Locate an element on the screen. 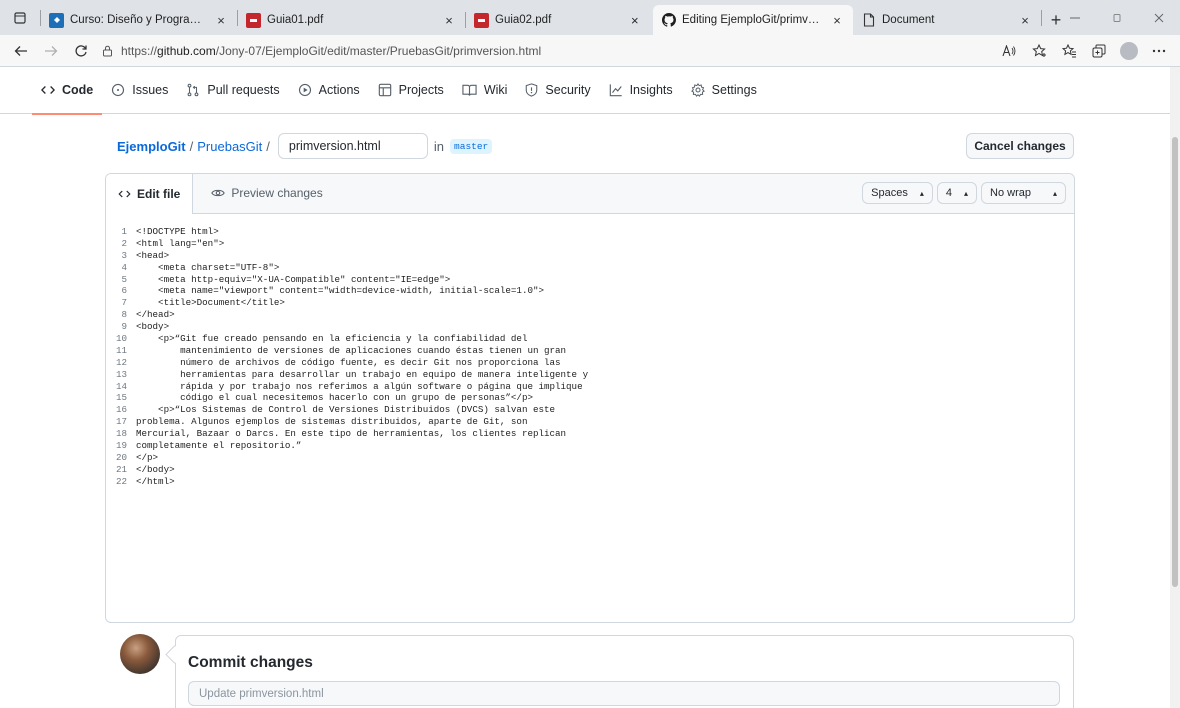 The height and width of the screenshot is (708, 1180). line-number: 21 is located at coordinates (121, 469).